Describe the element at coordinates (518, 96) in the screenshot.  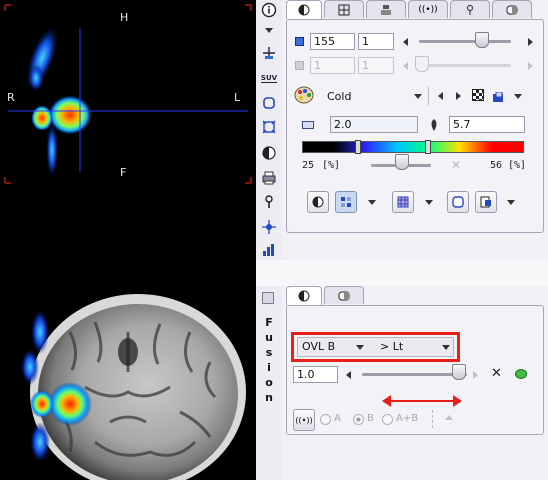
I see `colortable-options-dropdown-icon` at that location.